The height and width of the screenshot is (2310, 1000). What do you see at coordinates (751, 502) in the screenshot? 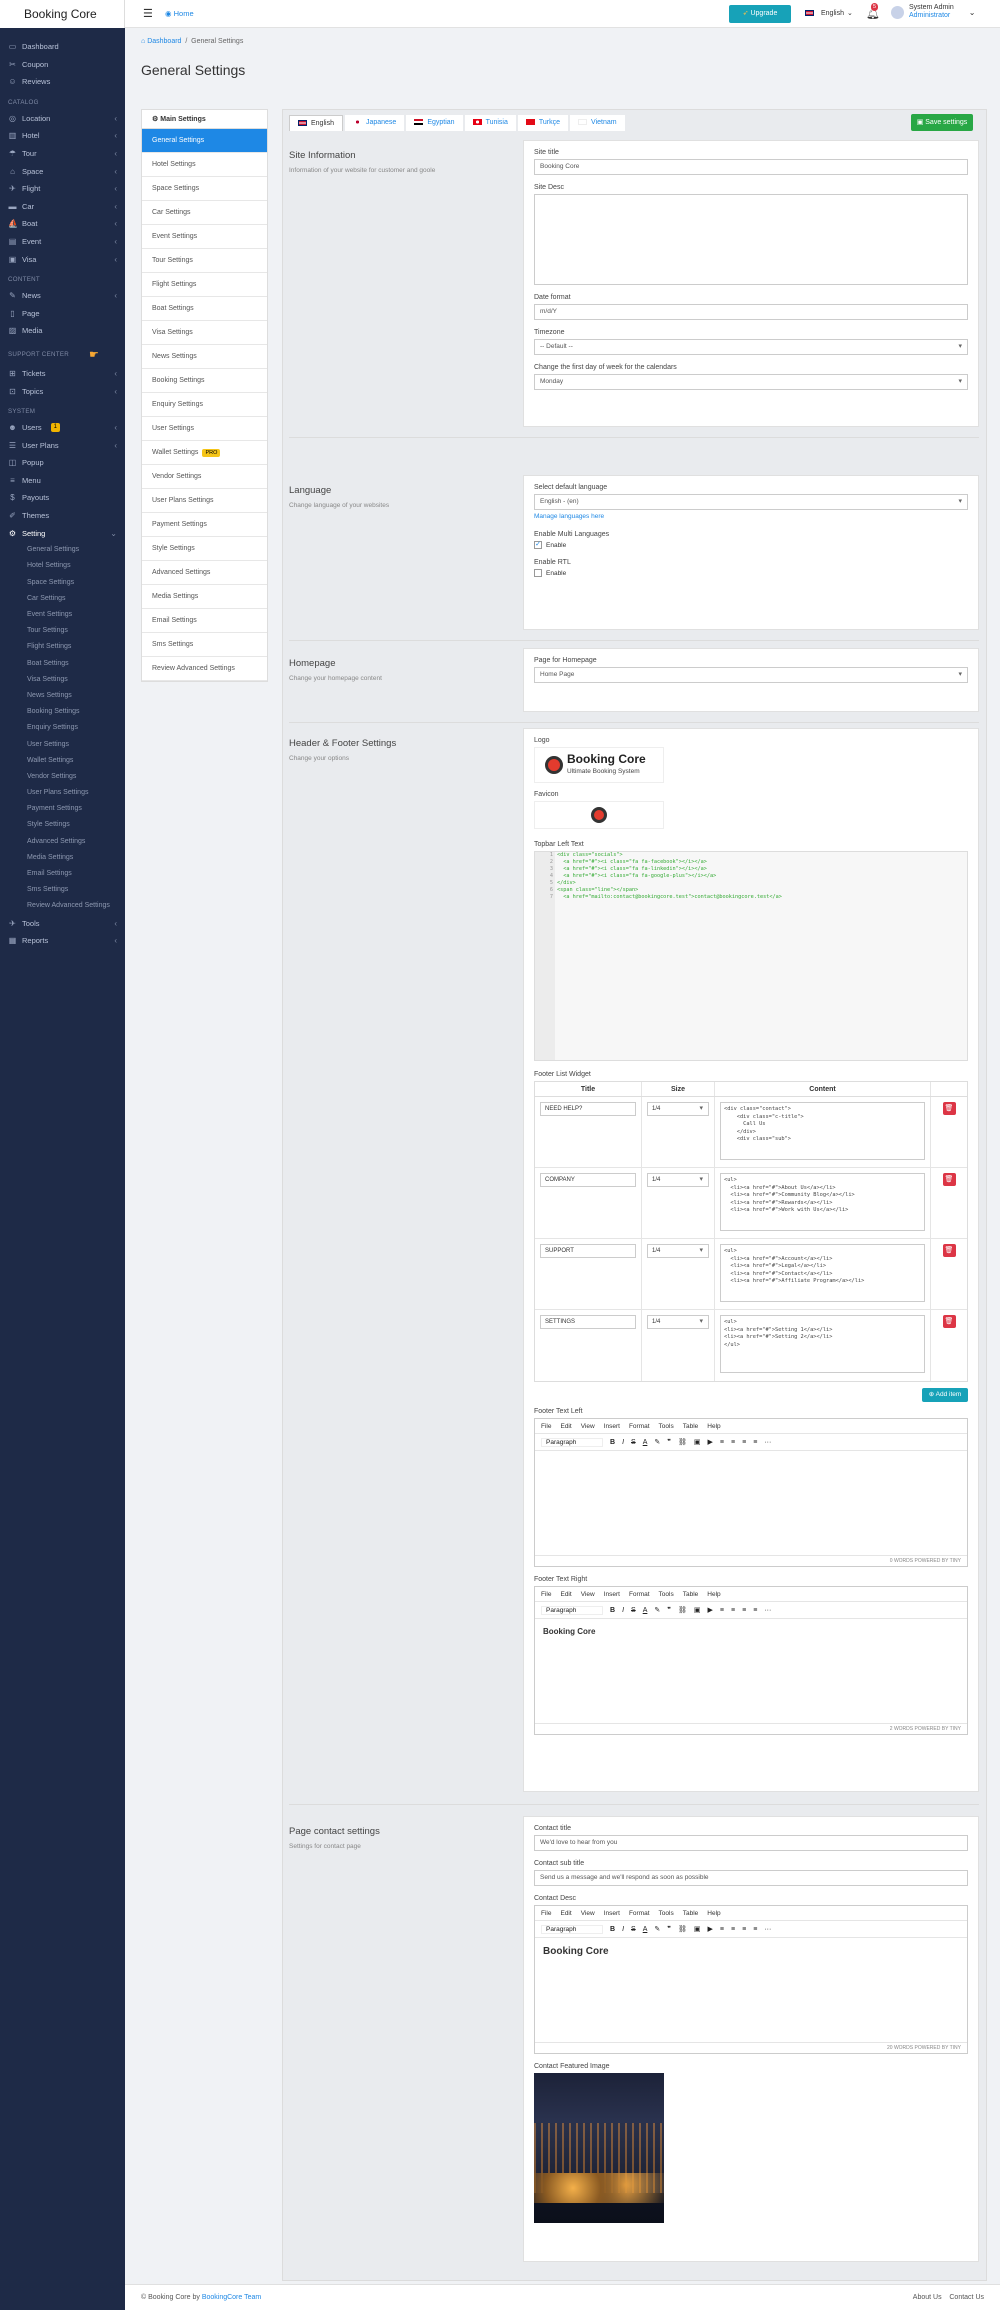
I see `default-language-select: English - (en)` at bounding box center [751, 502].